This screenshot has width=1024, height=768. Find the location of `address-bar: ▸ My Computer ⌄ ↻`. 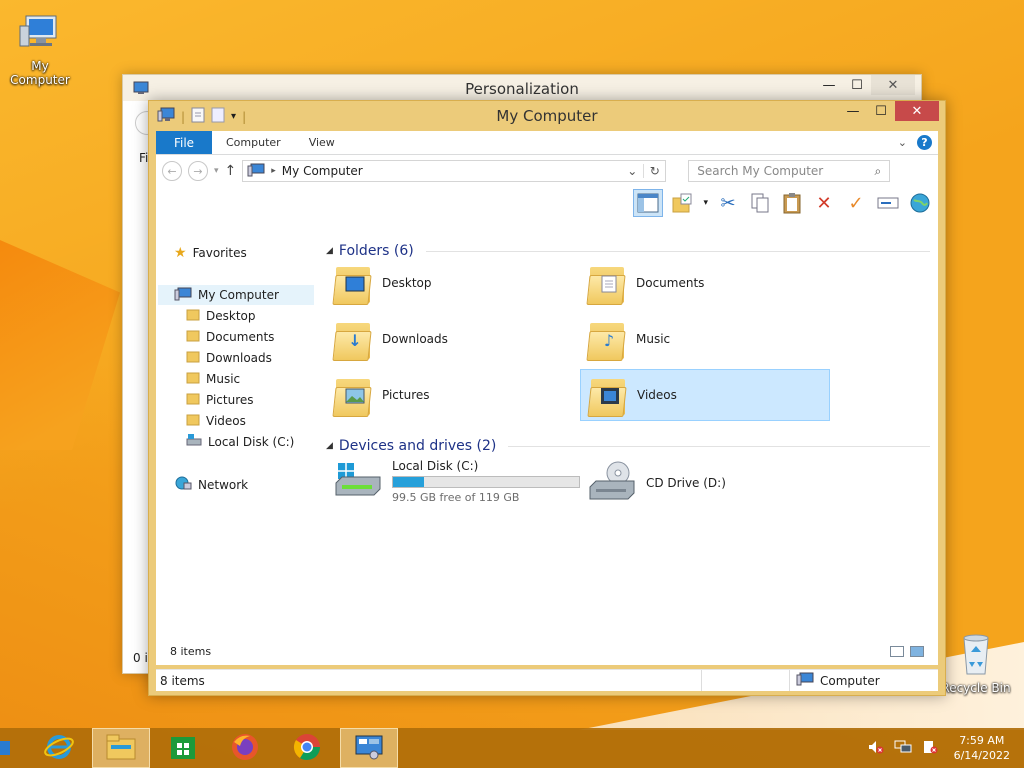

address-bar: ▸ My Computer ⌄ ↻ is located at coordinates (454, 171).